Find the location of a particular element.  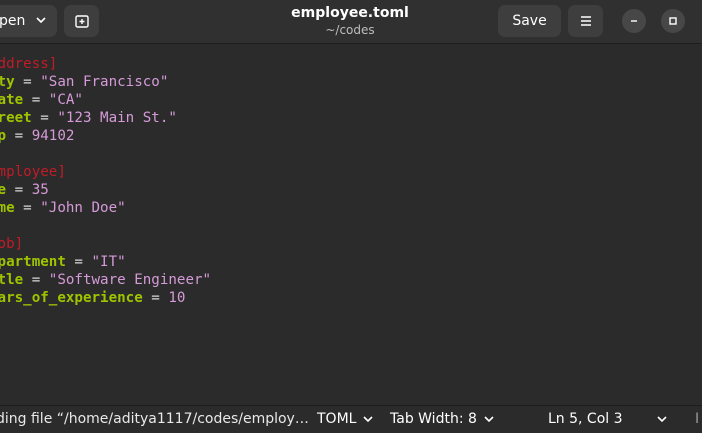

header-bar: pen employee.toml ~/codes Save is located at coordinates (351, 22).